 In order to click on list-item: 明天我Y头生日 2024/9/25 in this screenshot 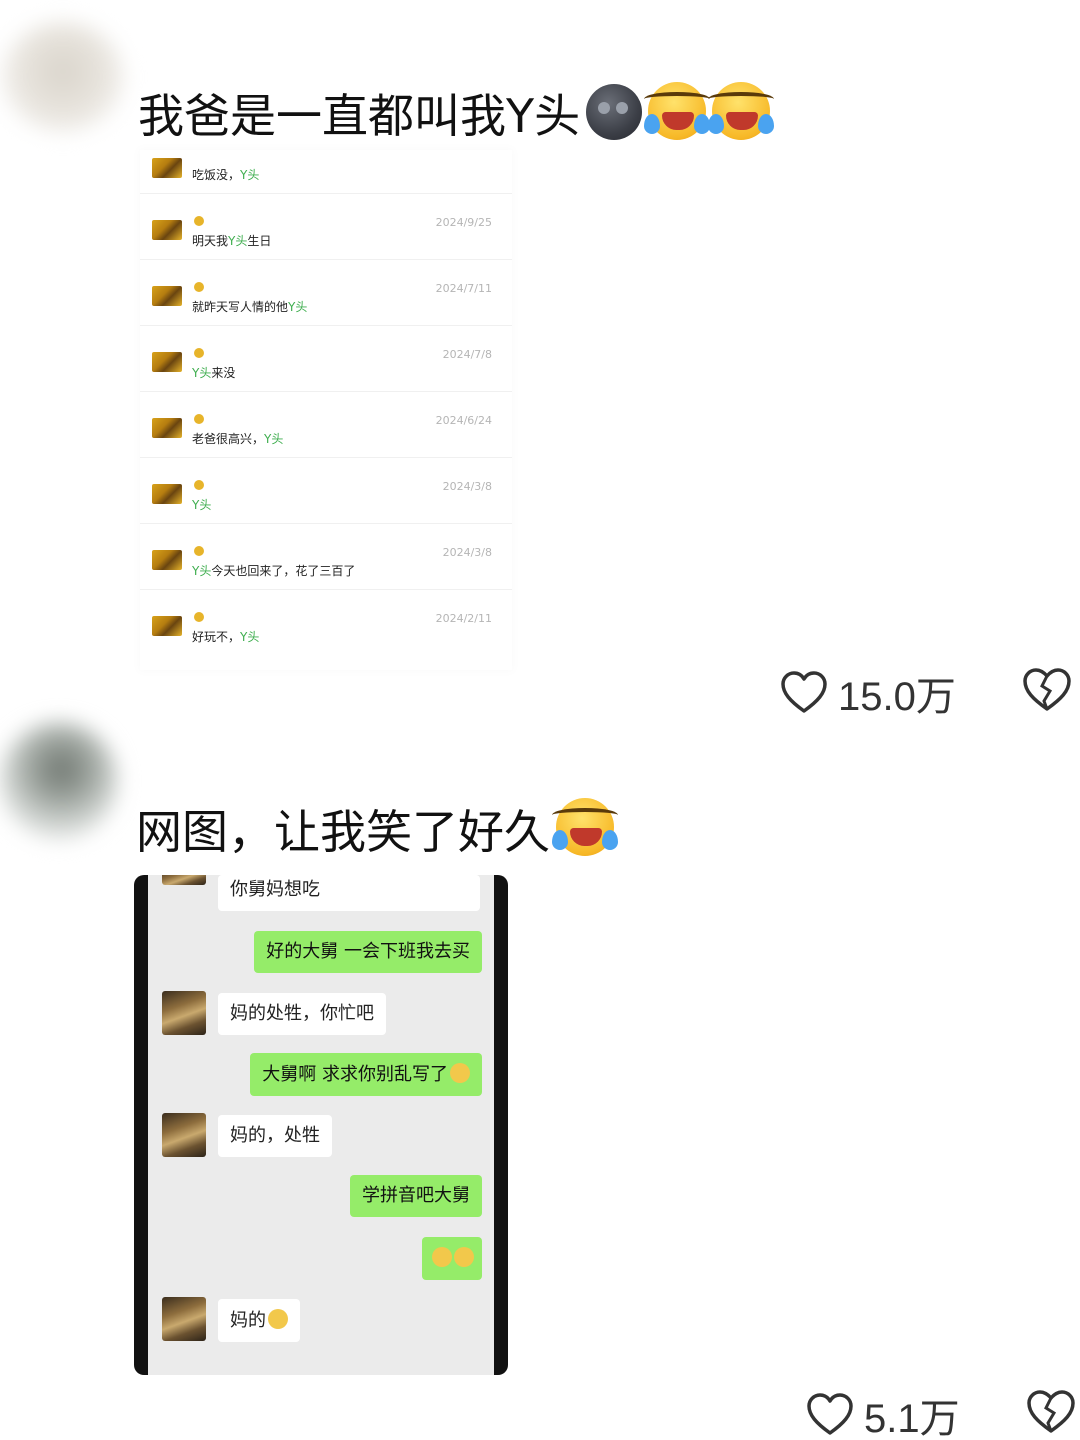, I will do `click(326, 227)`.